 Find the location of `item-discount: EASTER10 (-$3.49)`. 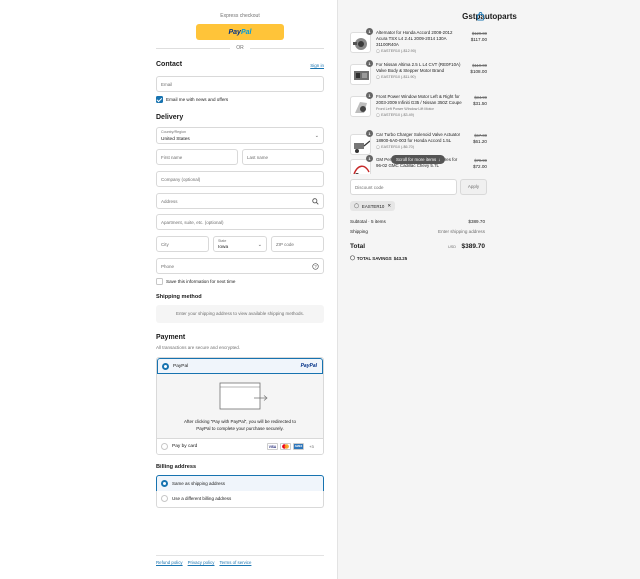

item-discount: EASTER10 (-$3.49) is located at coordinates (397, 115).